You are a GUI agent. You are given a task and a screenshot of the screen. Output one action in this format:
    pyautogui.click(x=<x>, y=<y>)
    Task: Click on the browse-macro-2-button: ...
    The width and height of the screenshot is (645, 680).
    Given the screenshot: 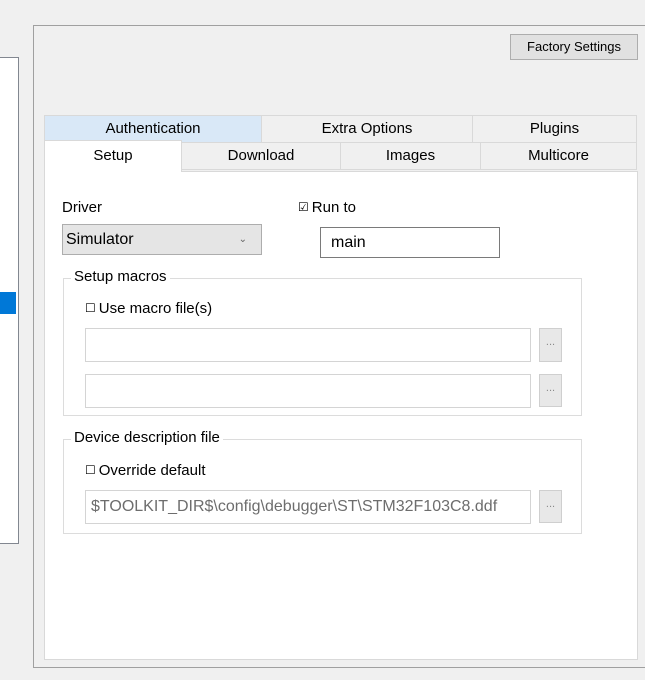 What is the action you would take?
    pyautogui.click(x=550, y=390)
    